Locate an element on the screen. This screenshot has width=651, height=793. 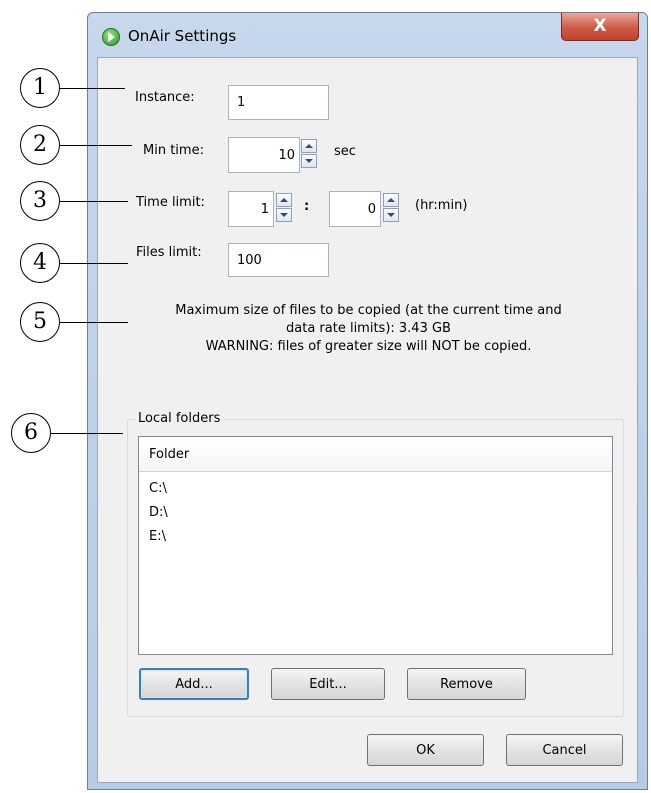
callout-5: 5 is located at coordinates (40, 322).